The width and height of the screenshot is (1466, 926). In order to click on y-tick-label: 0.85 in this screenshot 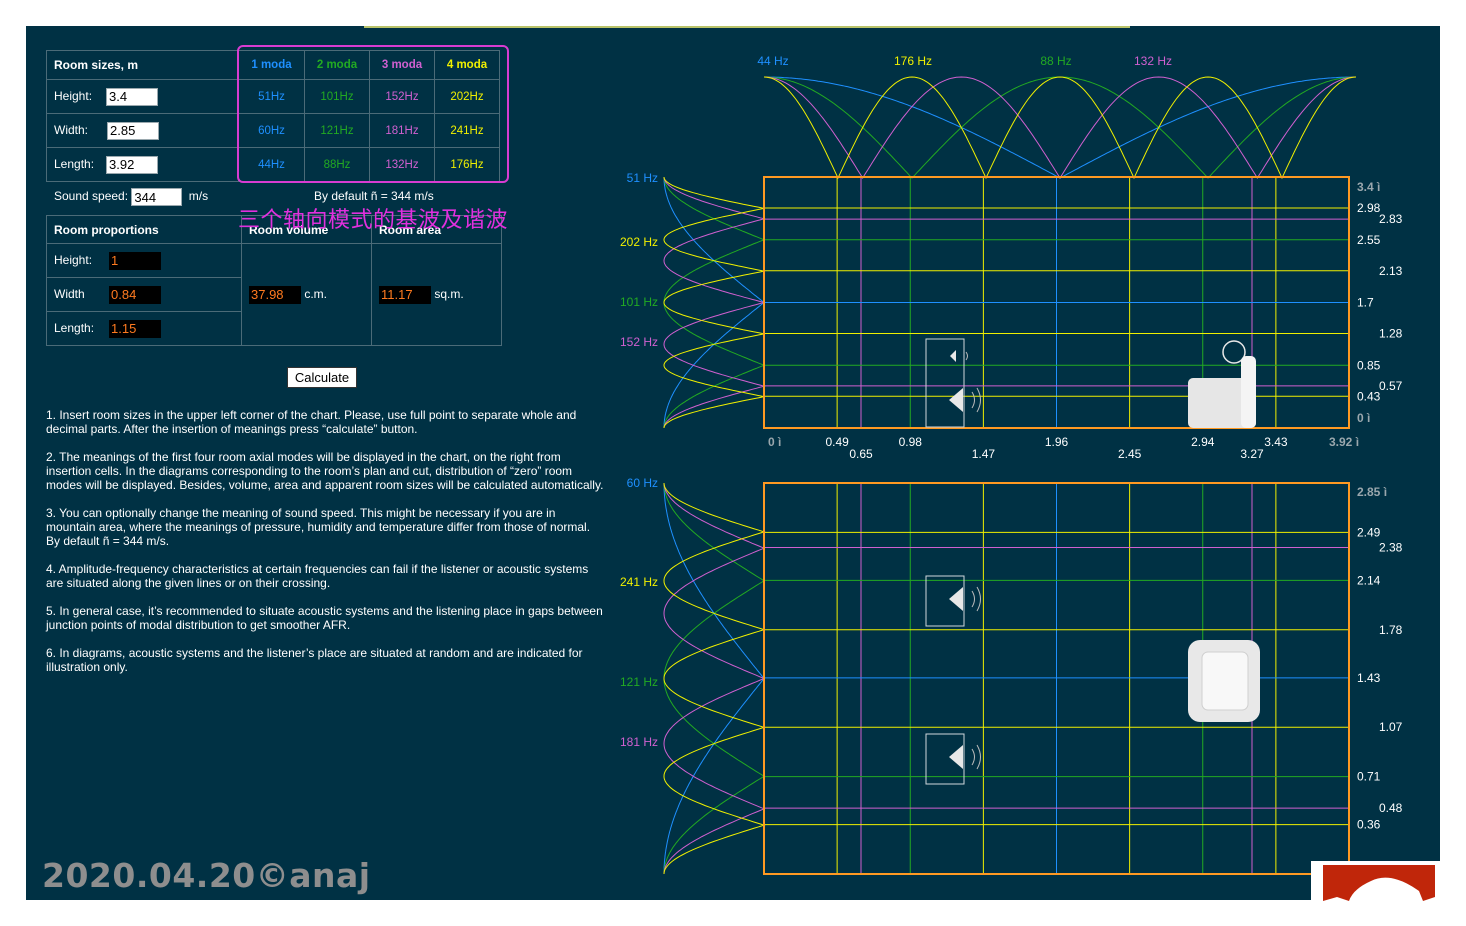, I will do `click(1369, 365)`.